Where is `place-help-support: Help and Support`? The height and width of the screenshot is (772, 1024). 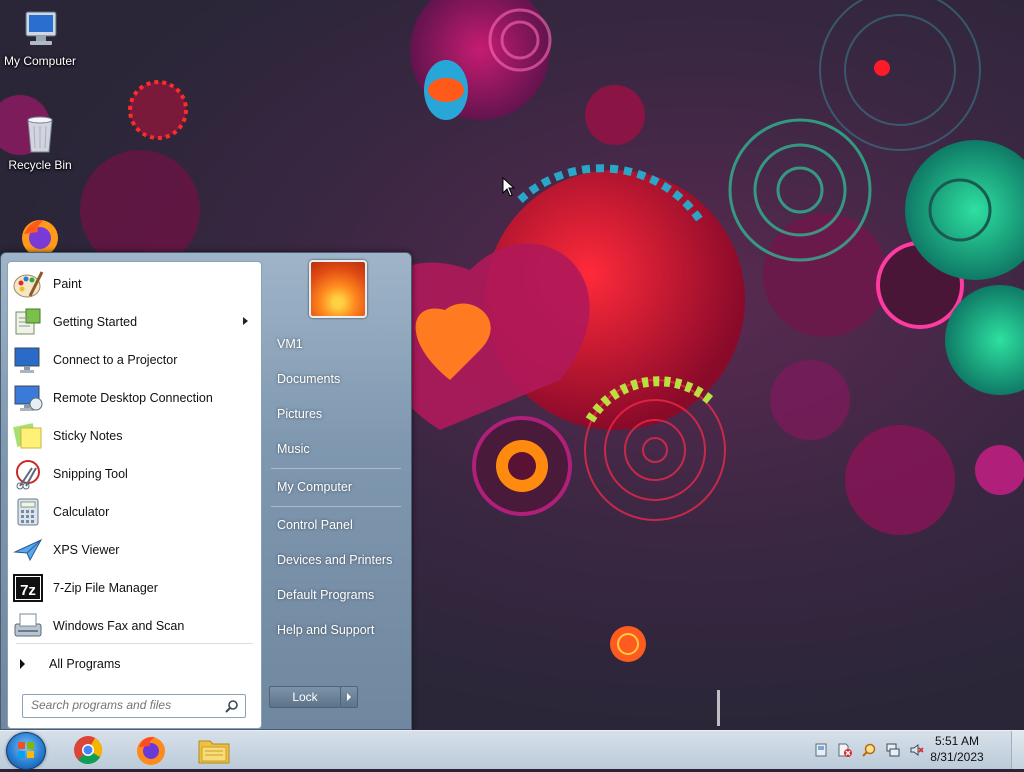
place-help-support: Help and Support is located at coordinates (325, 630).